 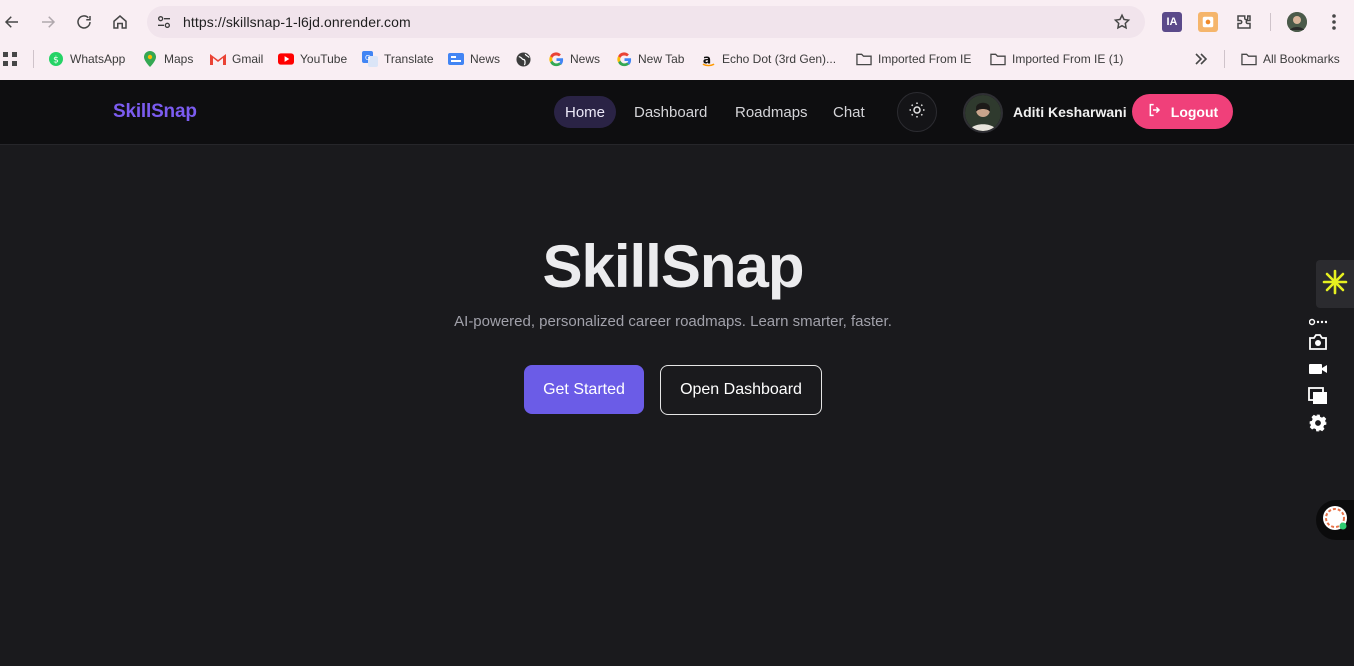 What do you see at coordinates (1318, 322) in the screenshot?
I see `pin-more-icon` at bounding box center [1318, 322].